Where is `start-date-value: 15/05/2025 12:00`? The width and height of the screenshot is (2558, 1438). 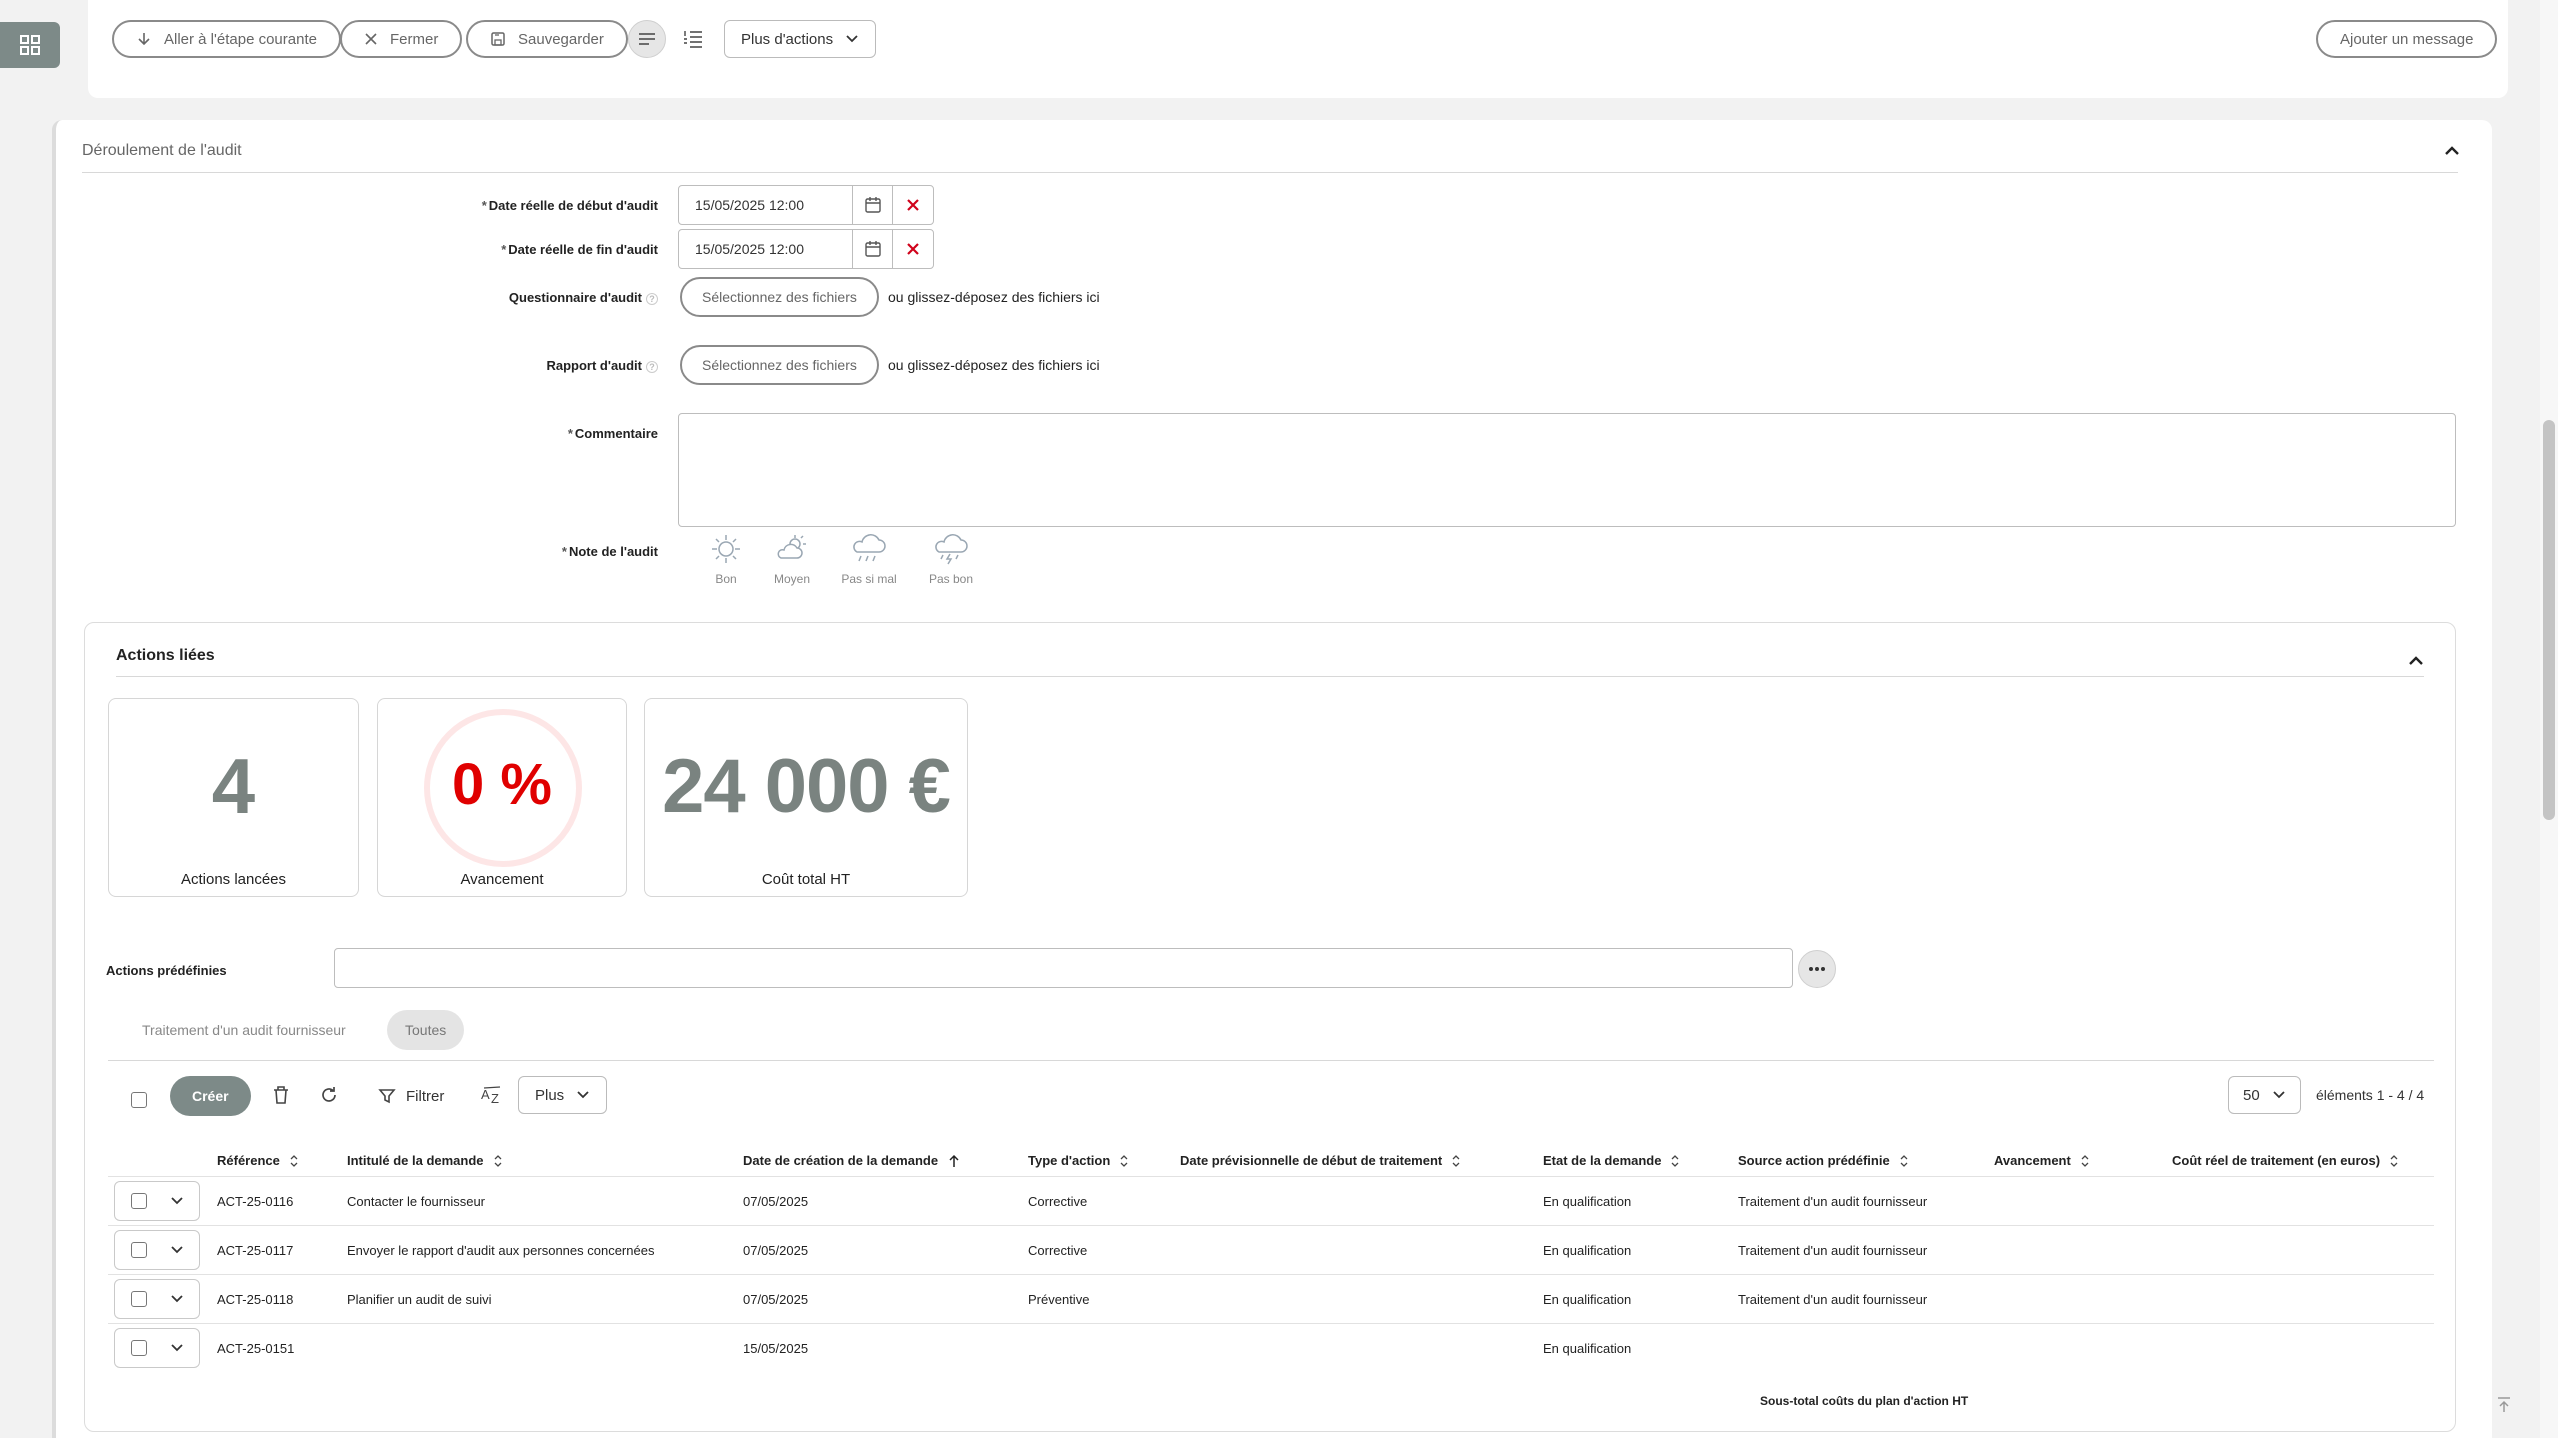 start-date-value: 15/05/2025 12:00 is located at coordinates (766, 205).